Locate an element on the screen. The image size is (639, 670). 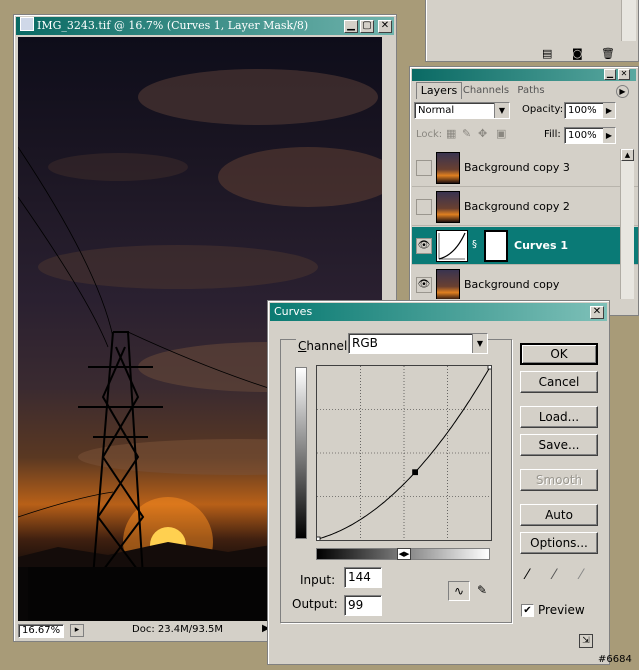
fill-label: Fill: is located at coordinates (552, 134).